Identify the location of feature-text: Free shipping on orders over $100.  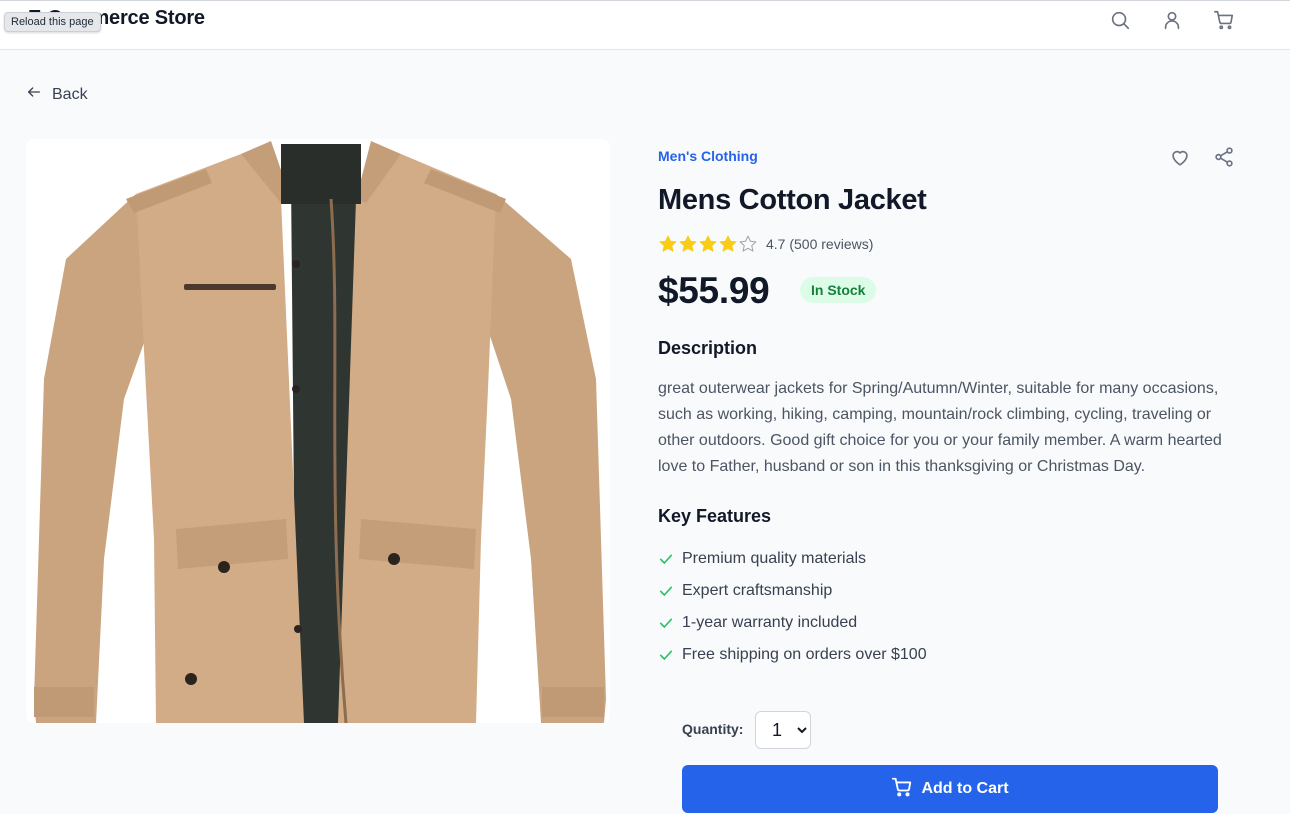
(804, 654).